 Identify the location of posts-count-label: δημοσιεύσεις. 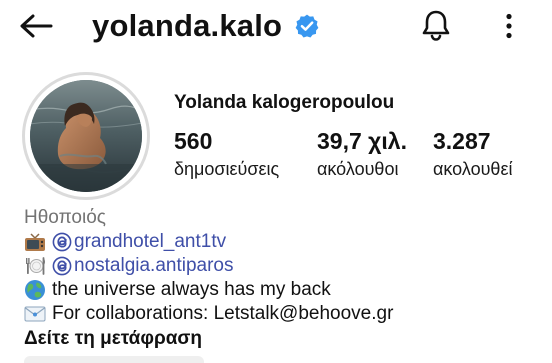
(227, 169).